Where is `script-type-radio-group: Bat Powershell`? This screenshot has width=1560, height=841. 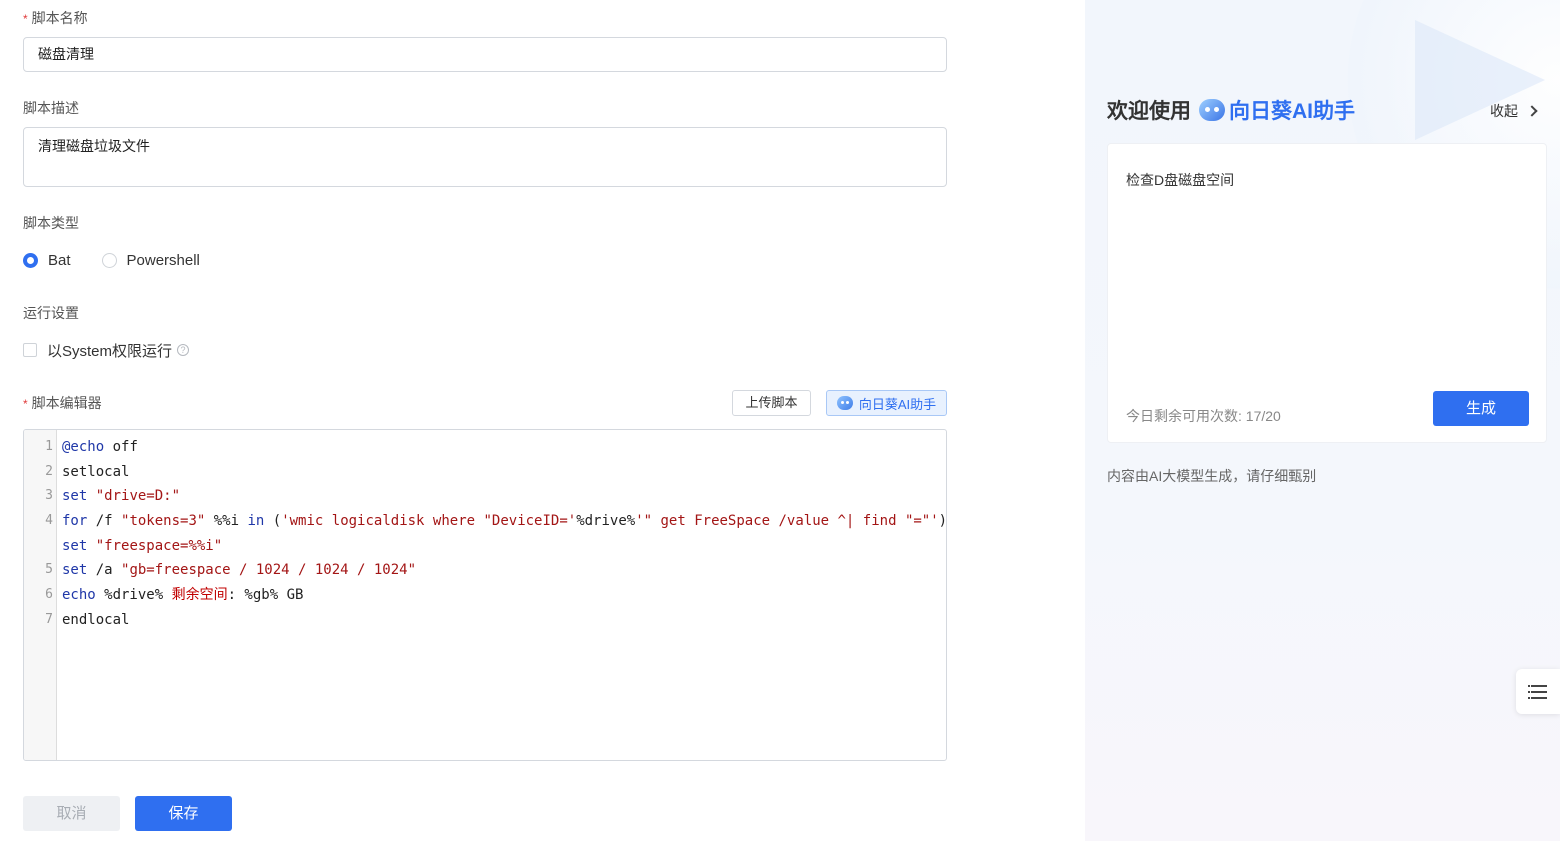 script-type-radio-group: Bat Powershell is located at coordinates (127, 260).